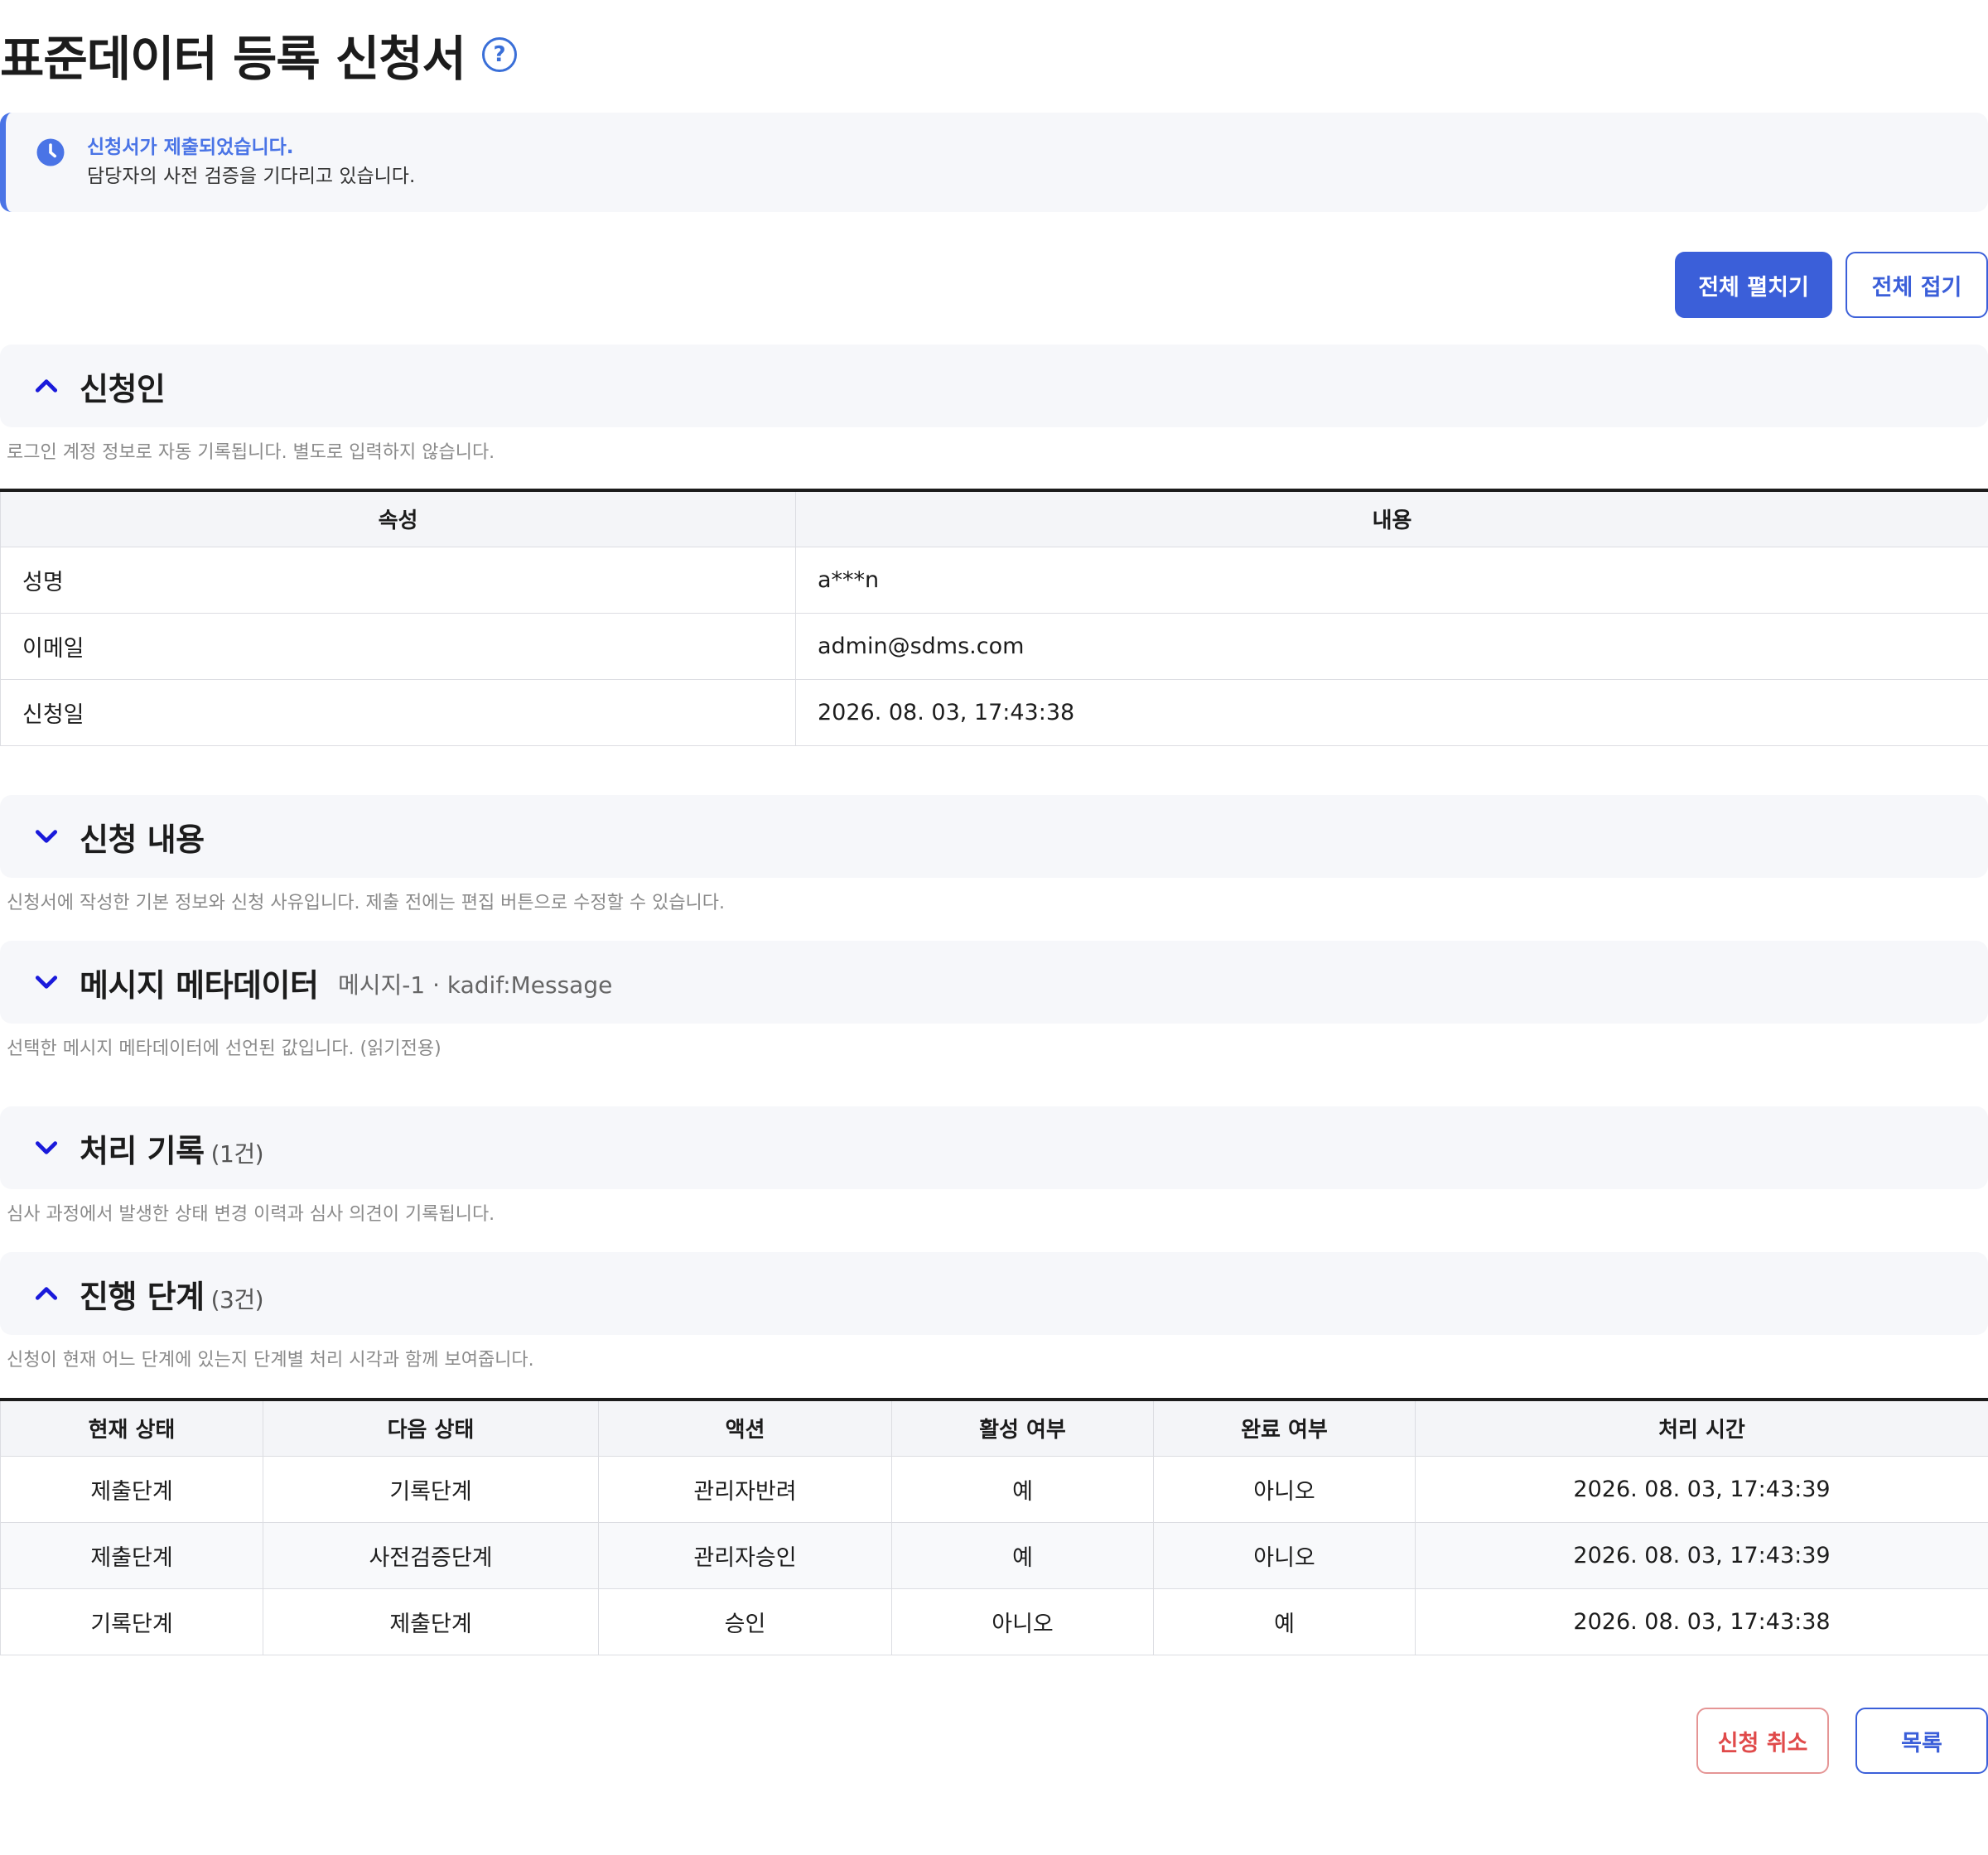 This screenshot has width=1988, height=1855. What do you see at coordinates (131, 1428) in the screenshot?
I see `column-header: 현재 상태` at bounding box center [131, 1428].